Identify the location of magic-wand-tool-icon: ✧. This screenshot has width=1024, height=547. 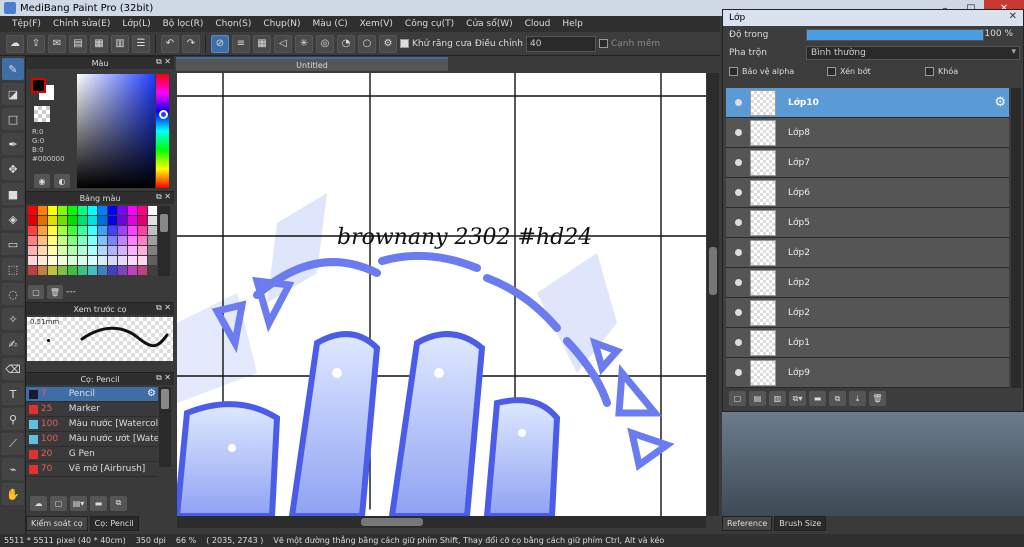
(13, 319).